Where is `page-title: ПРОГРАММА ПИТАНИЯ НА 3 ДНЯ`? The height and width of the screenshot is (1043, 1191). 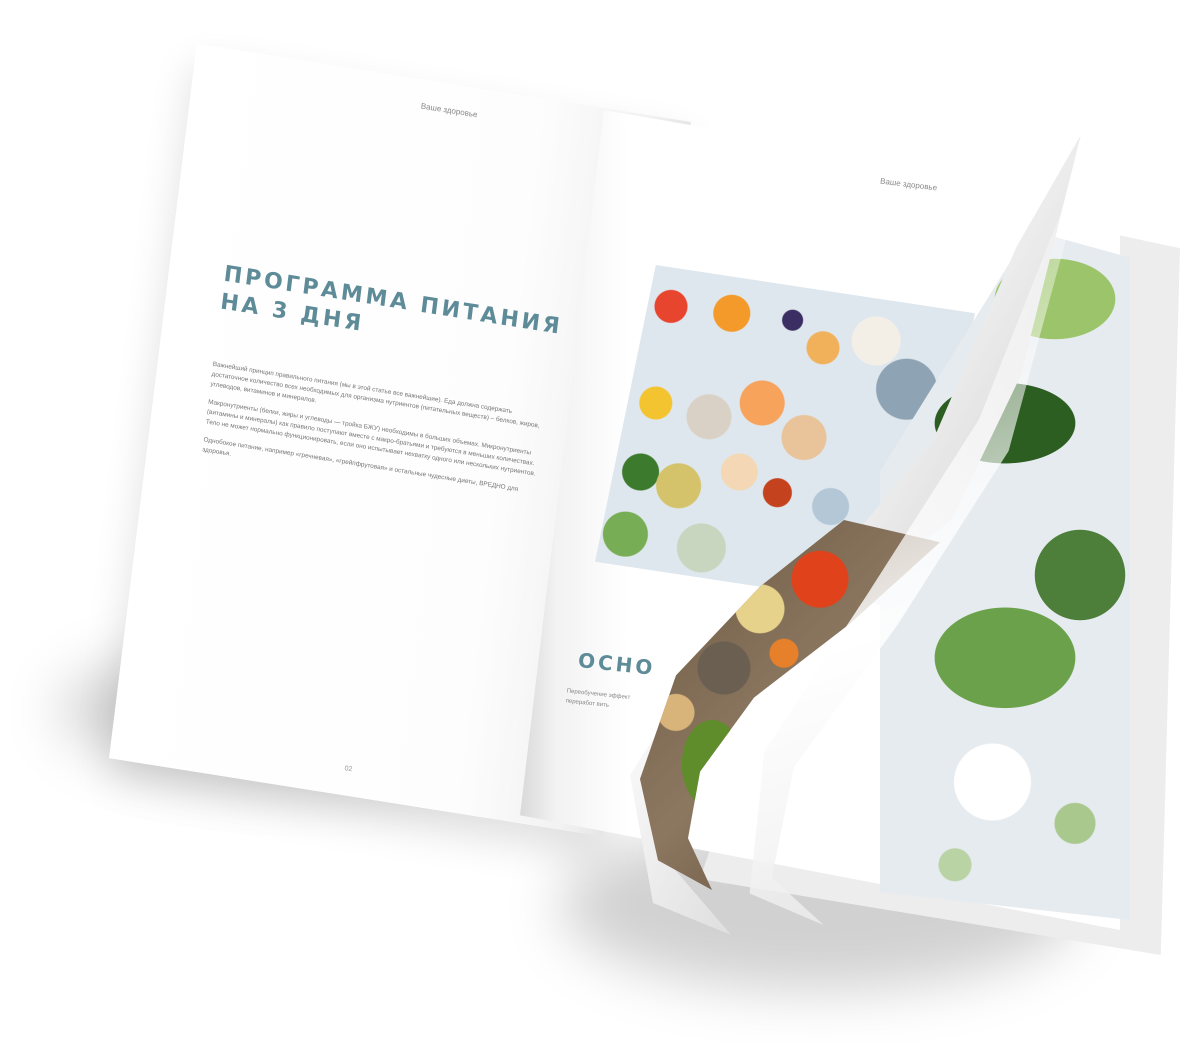 page-title: ПРОГРАММА ПИТАНИЯ НА 3 ДНЯ is located at coordinates (400, 317).